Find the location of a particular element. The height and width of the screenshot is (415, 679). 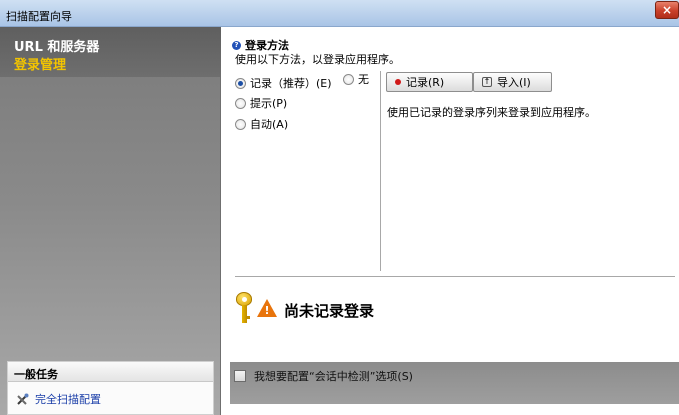

radio-record: 记录（推荐）(E) is located at coordinates (283, 83).